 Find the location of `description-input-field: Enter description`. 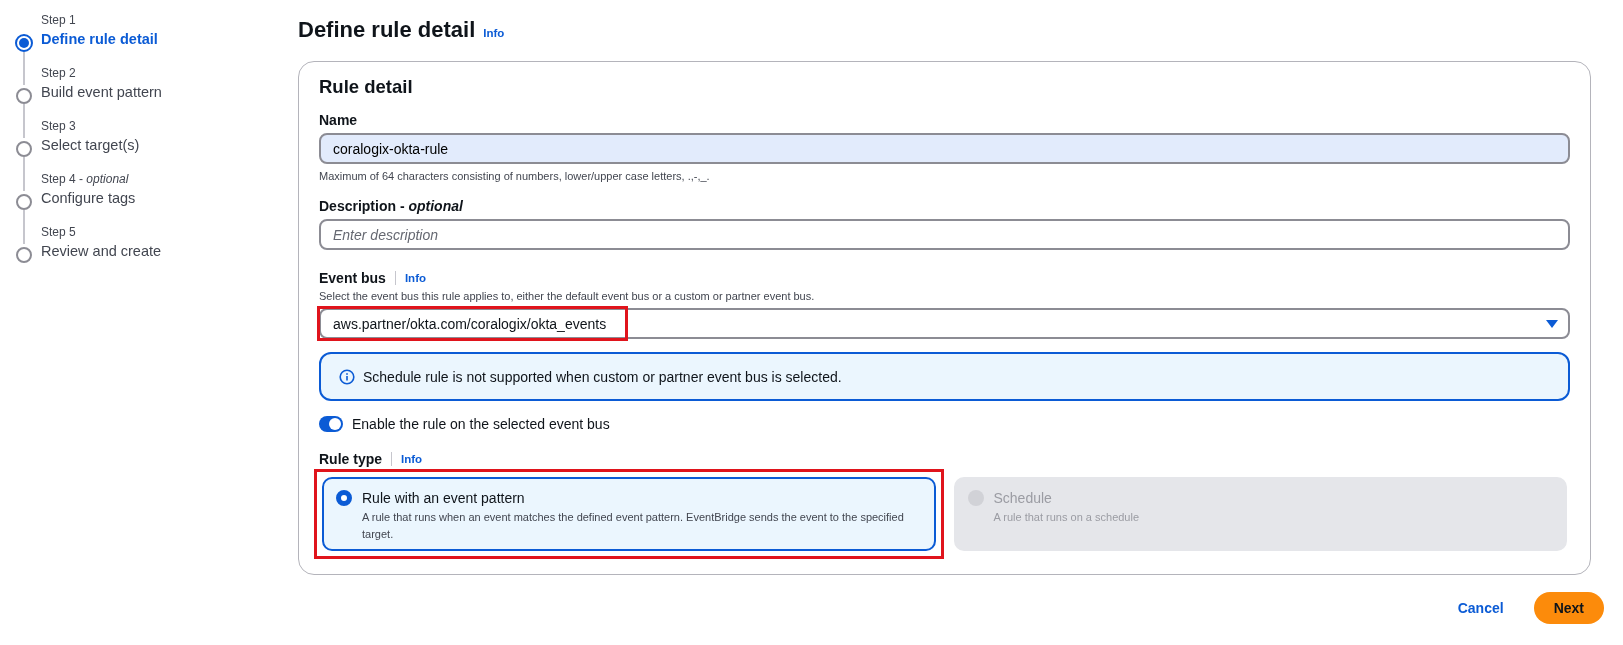

description-input-field: Enter description is located at coordinates (944, 234).